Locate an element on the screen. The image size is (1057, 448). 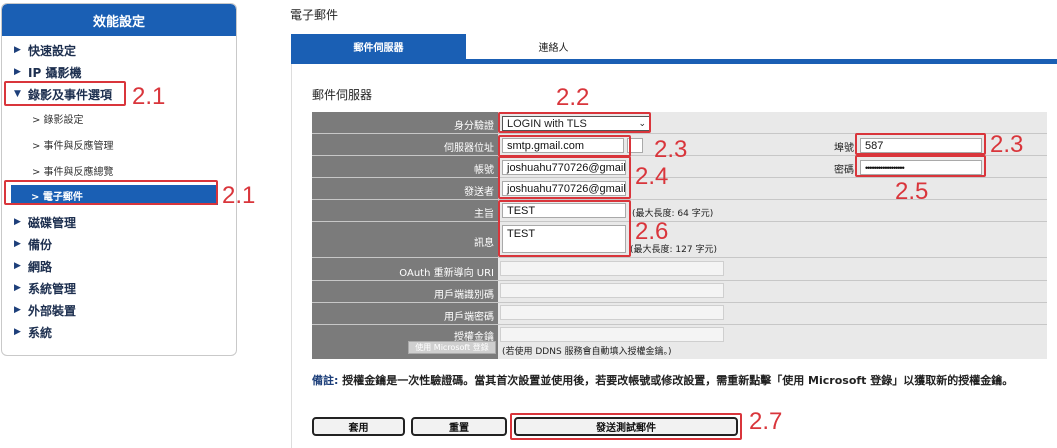
port-input: 587 is located at coordinates (921, 145).